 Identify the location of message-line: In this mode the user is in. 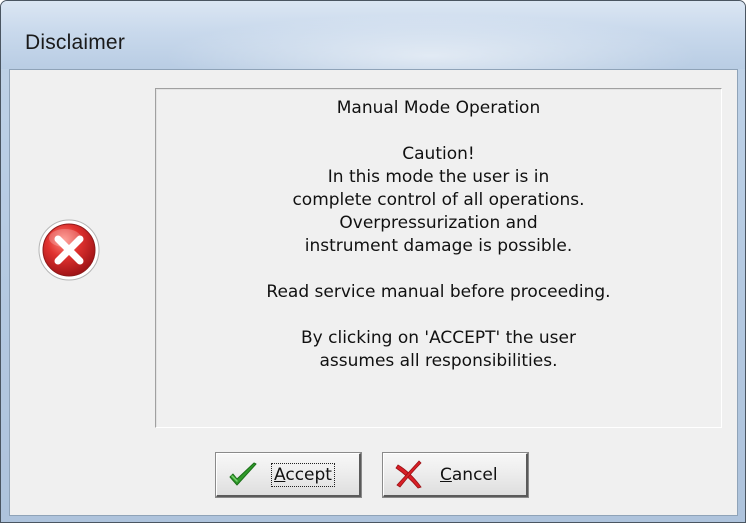
(438, 177).